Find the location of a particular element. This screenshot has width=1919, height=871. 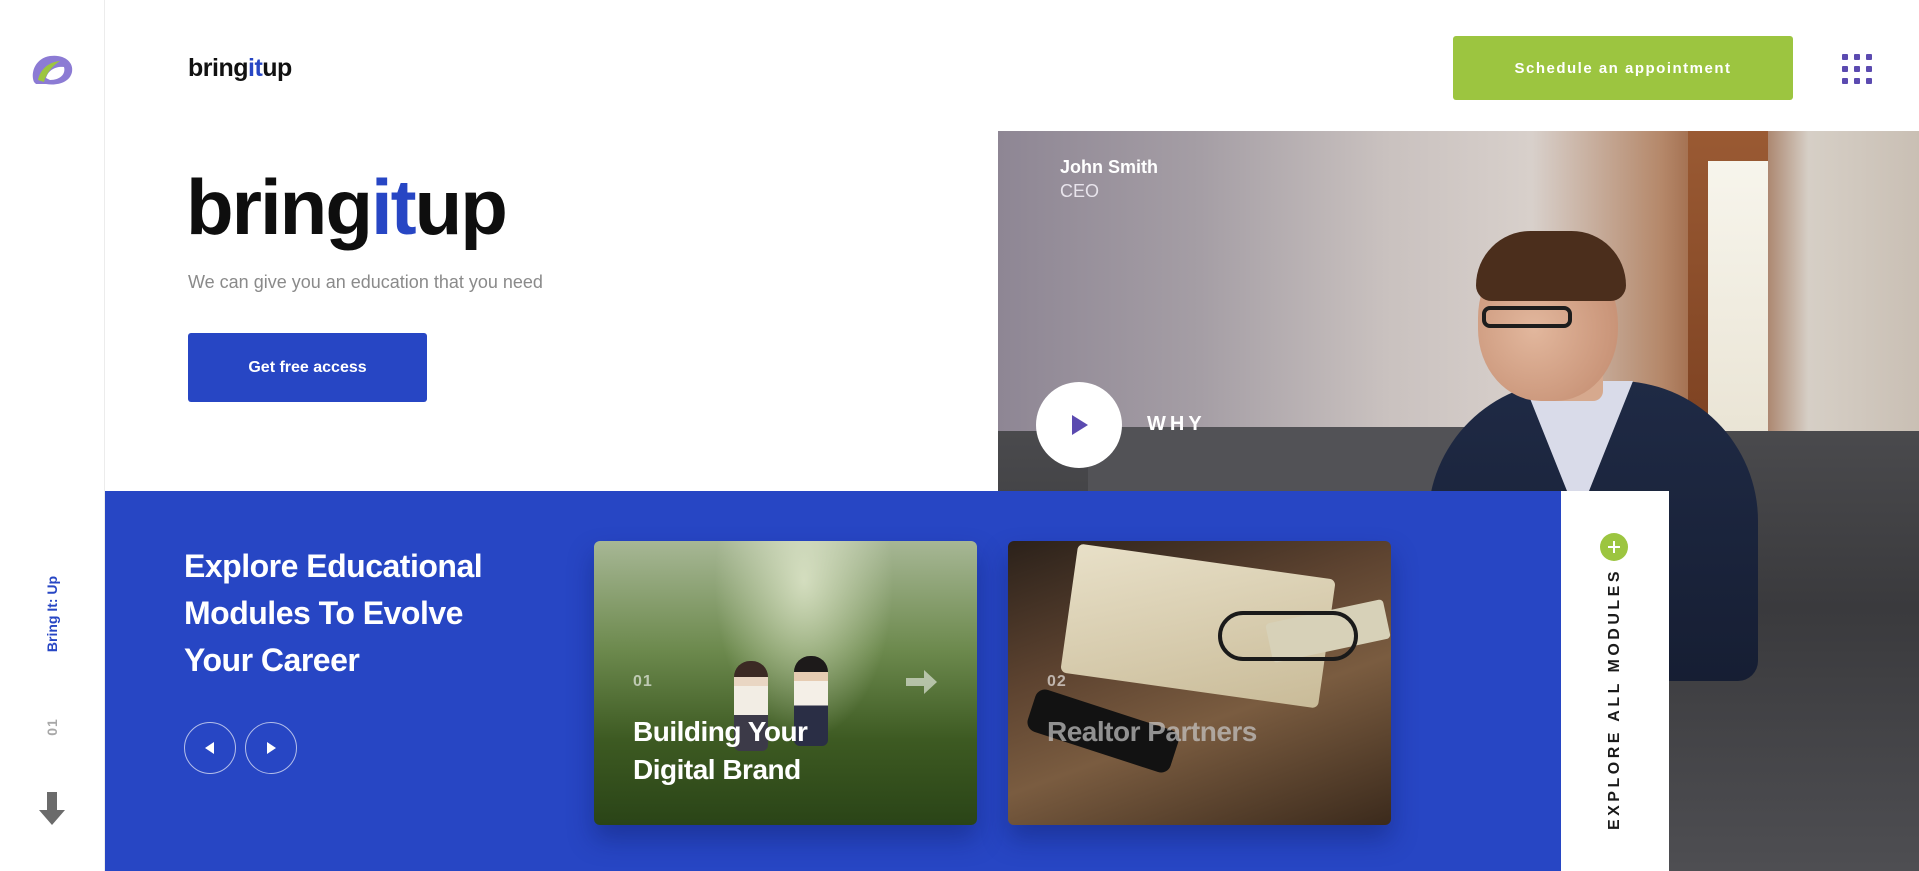

prev-module-button is located at coordinates (210, 748).